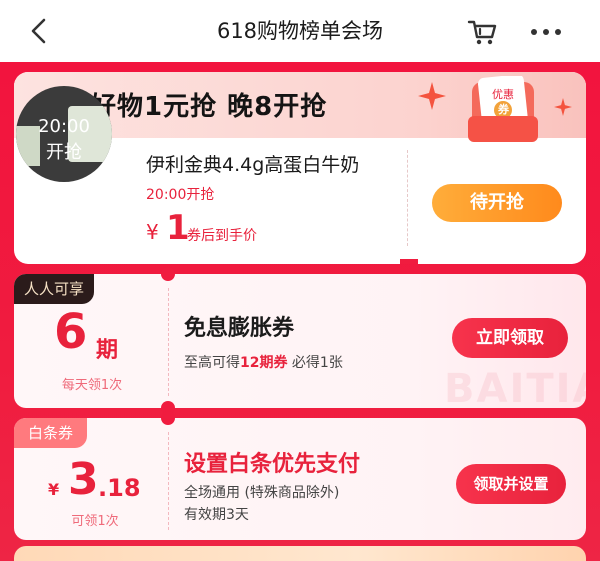  I want to click on product-image-time: 20:00, so click(64, 126).